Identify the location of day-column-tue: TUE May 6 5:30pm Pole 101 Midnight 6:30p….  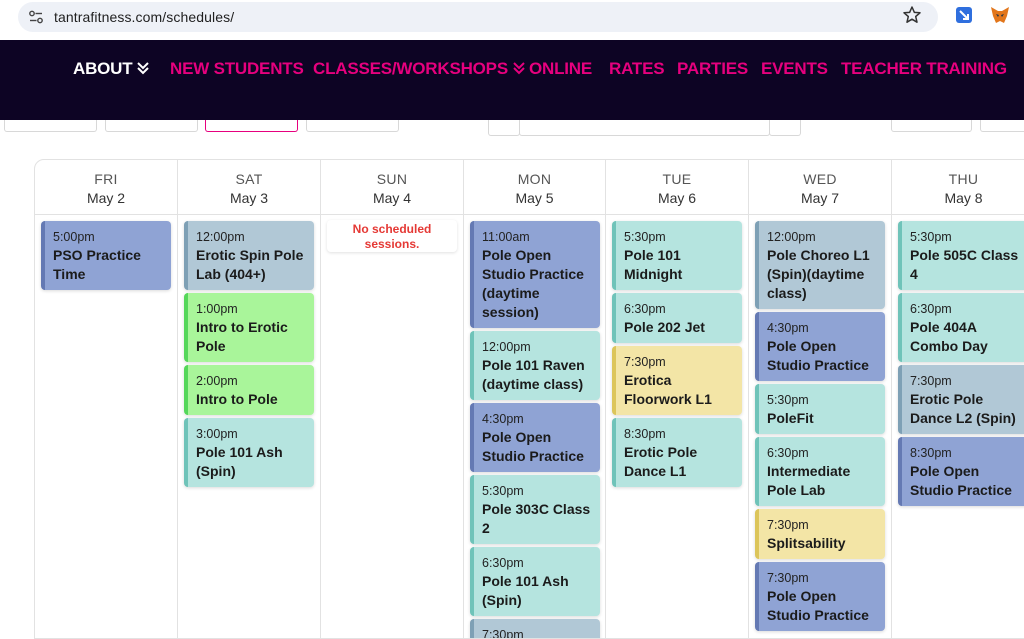
(677, 399).